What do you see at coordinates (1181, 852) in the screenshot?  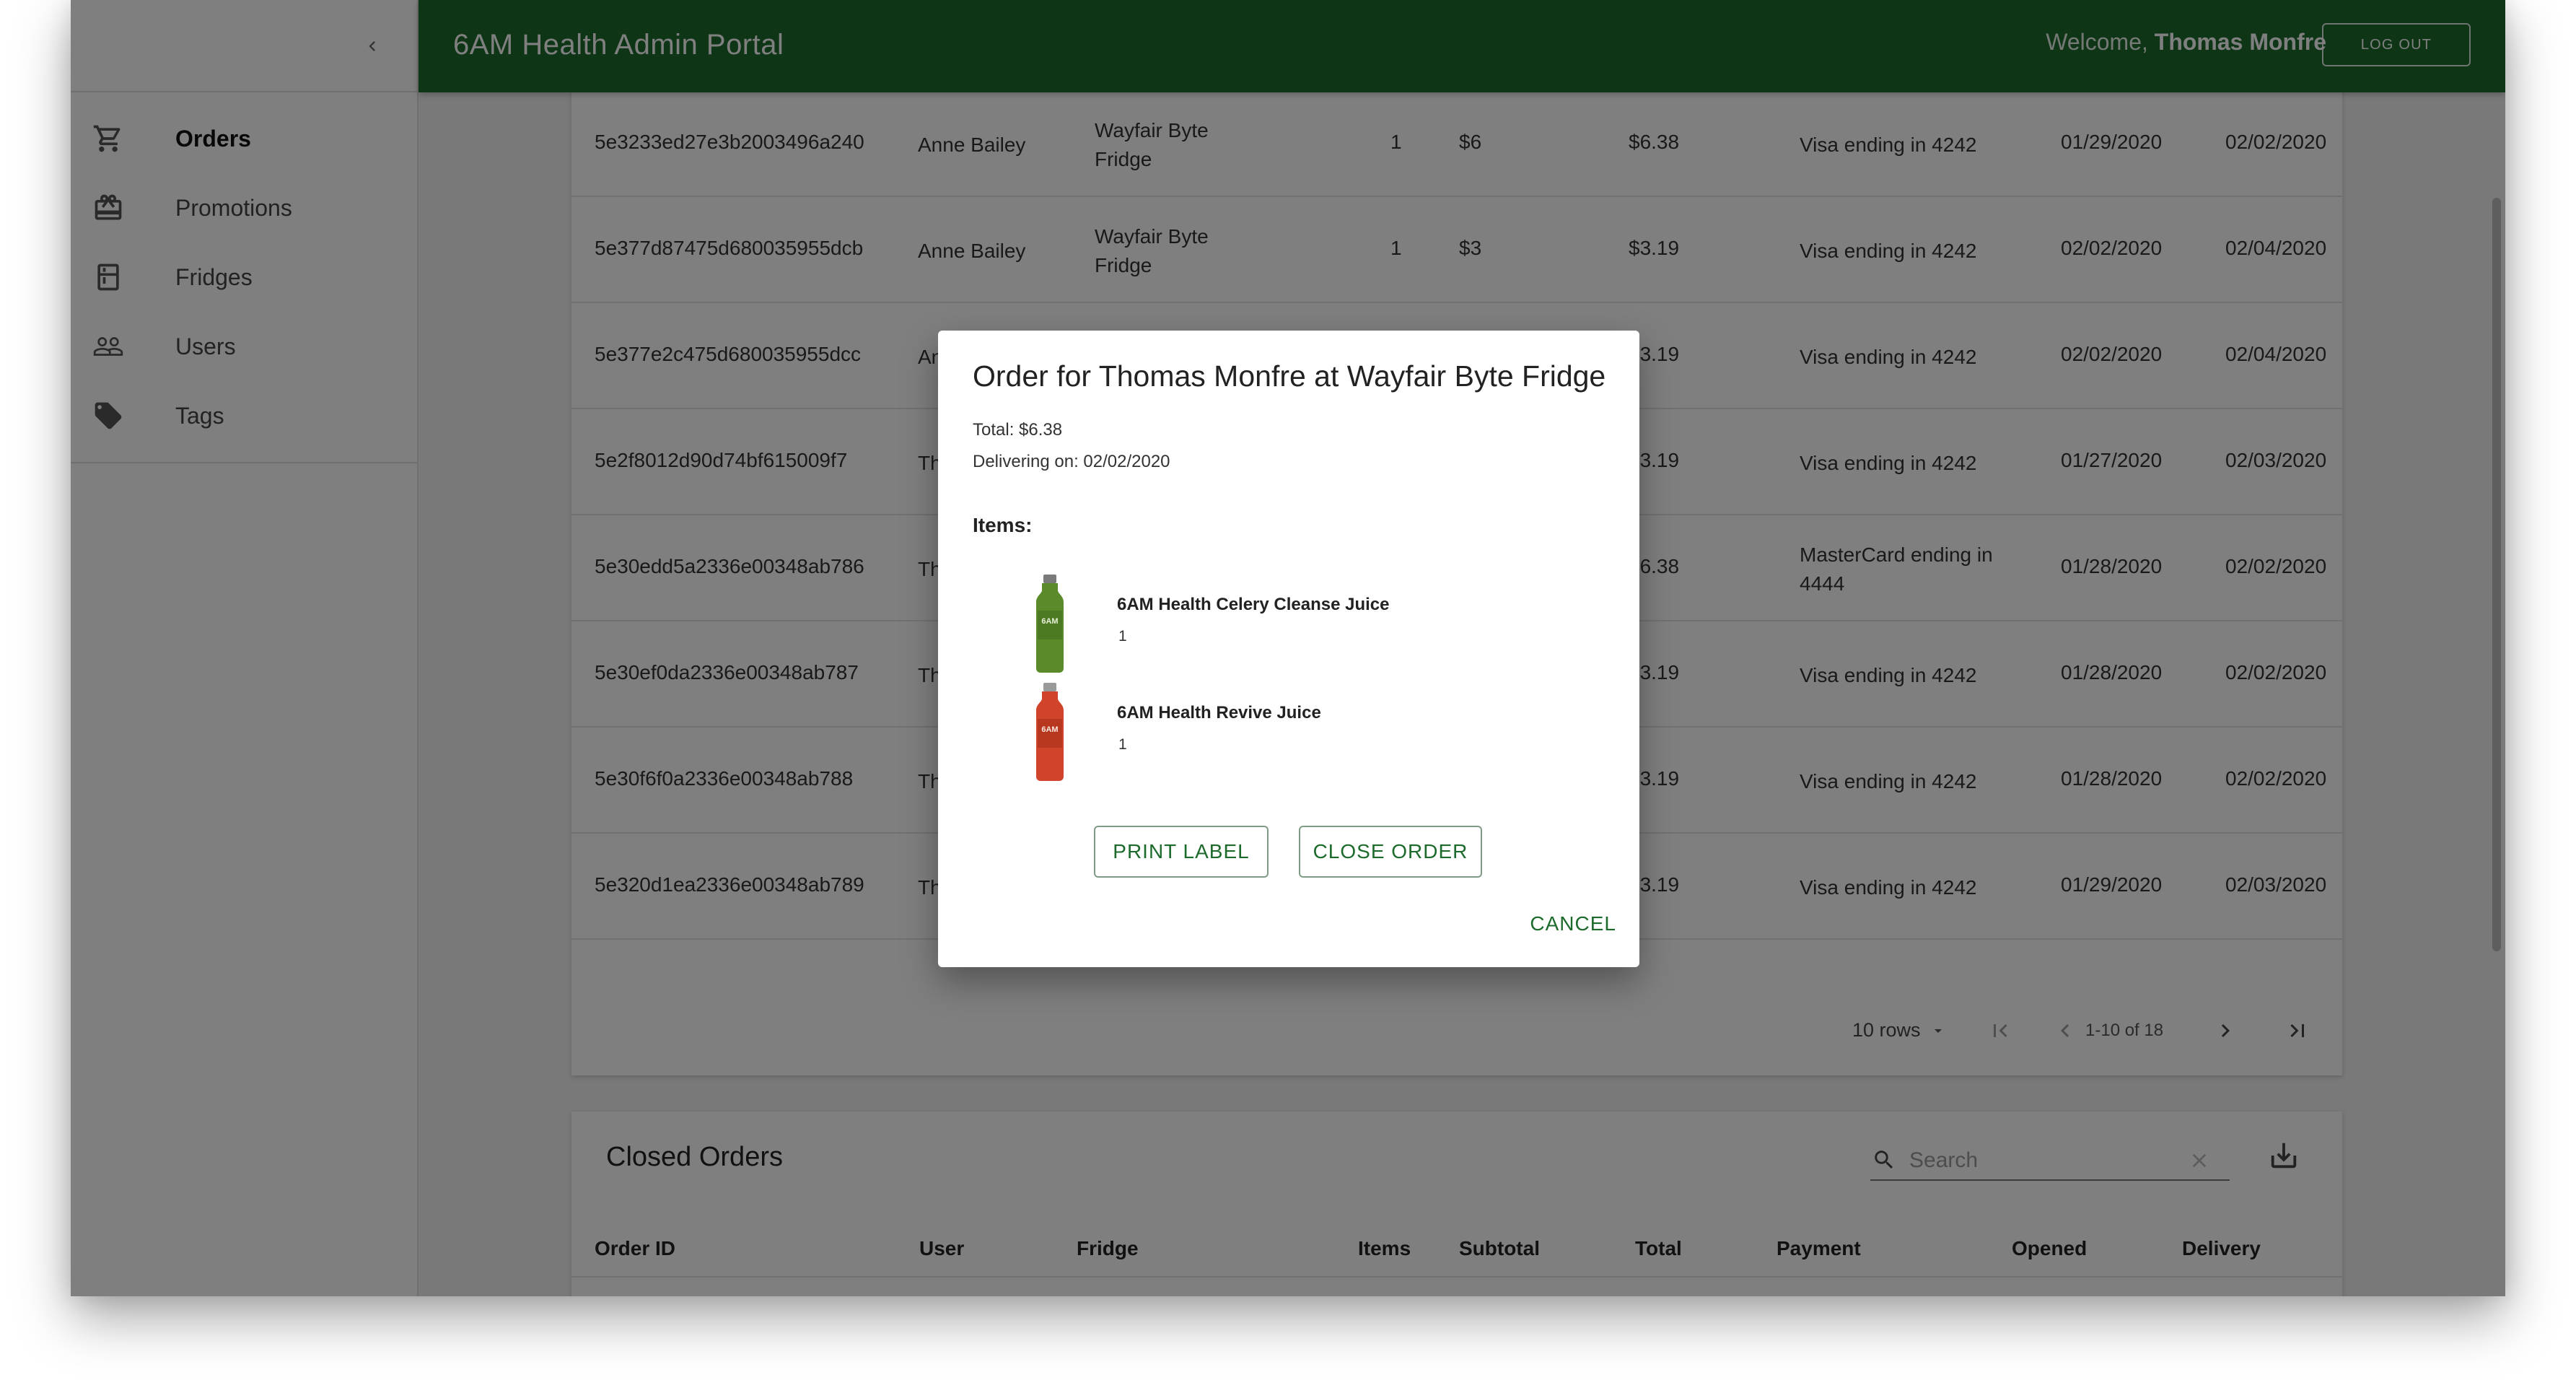 I see `print-label-button: PRINT LABEL` at bounding box center [1181, 852].